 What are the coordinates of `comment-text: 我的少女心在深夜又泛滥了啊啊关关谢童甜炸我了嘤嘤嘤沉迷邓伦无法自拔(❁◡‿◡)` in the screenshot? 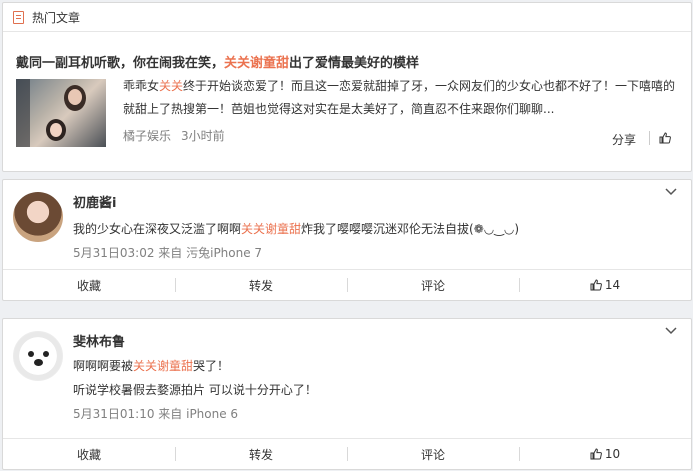 It's located at (296, 228).